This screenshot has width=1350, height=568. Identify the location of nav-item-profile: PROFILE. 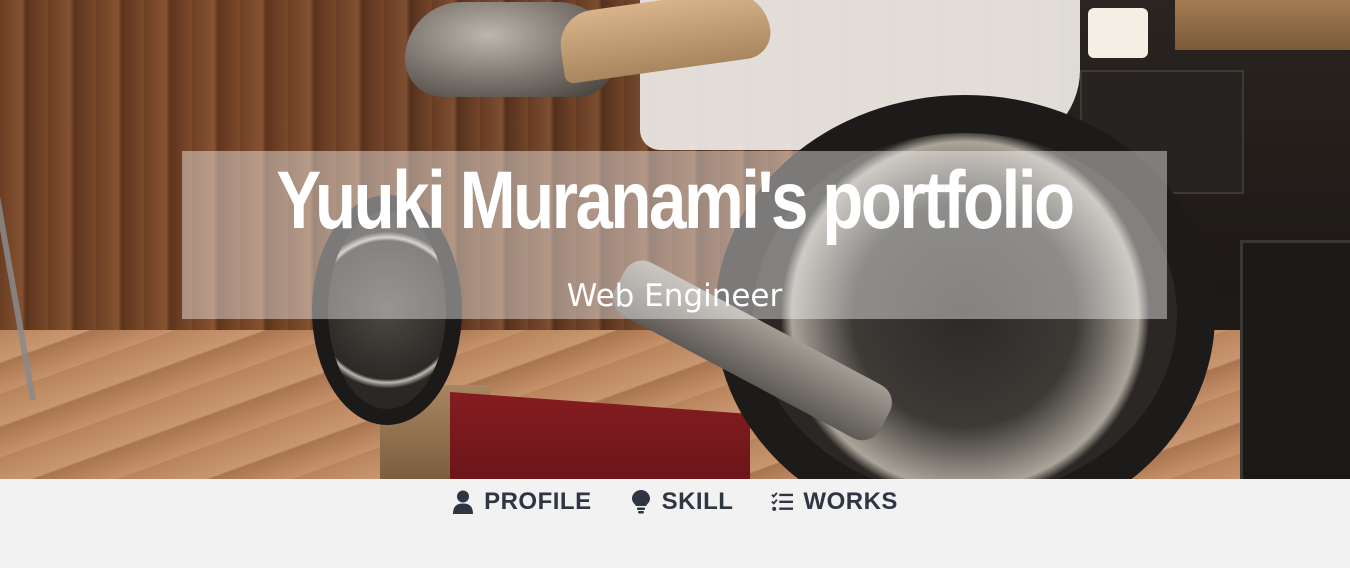
(522, 502).